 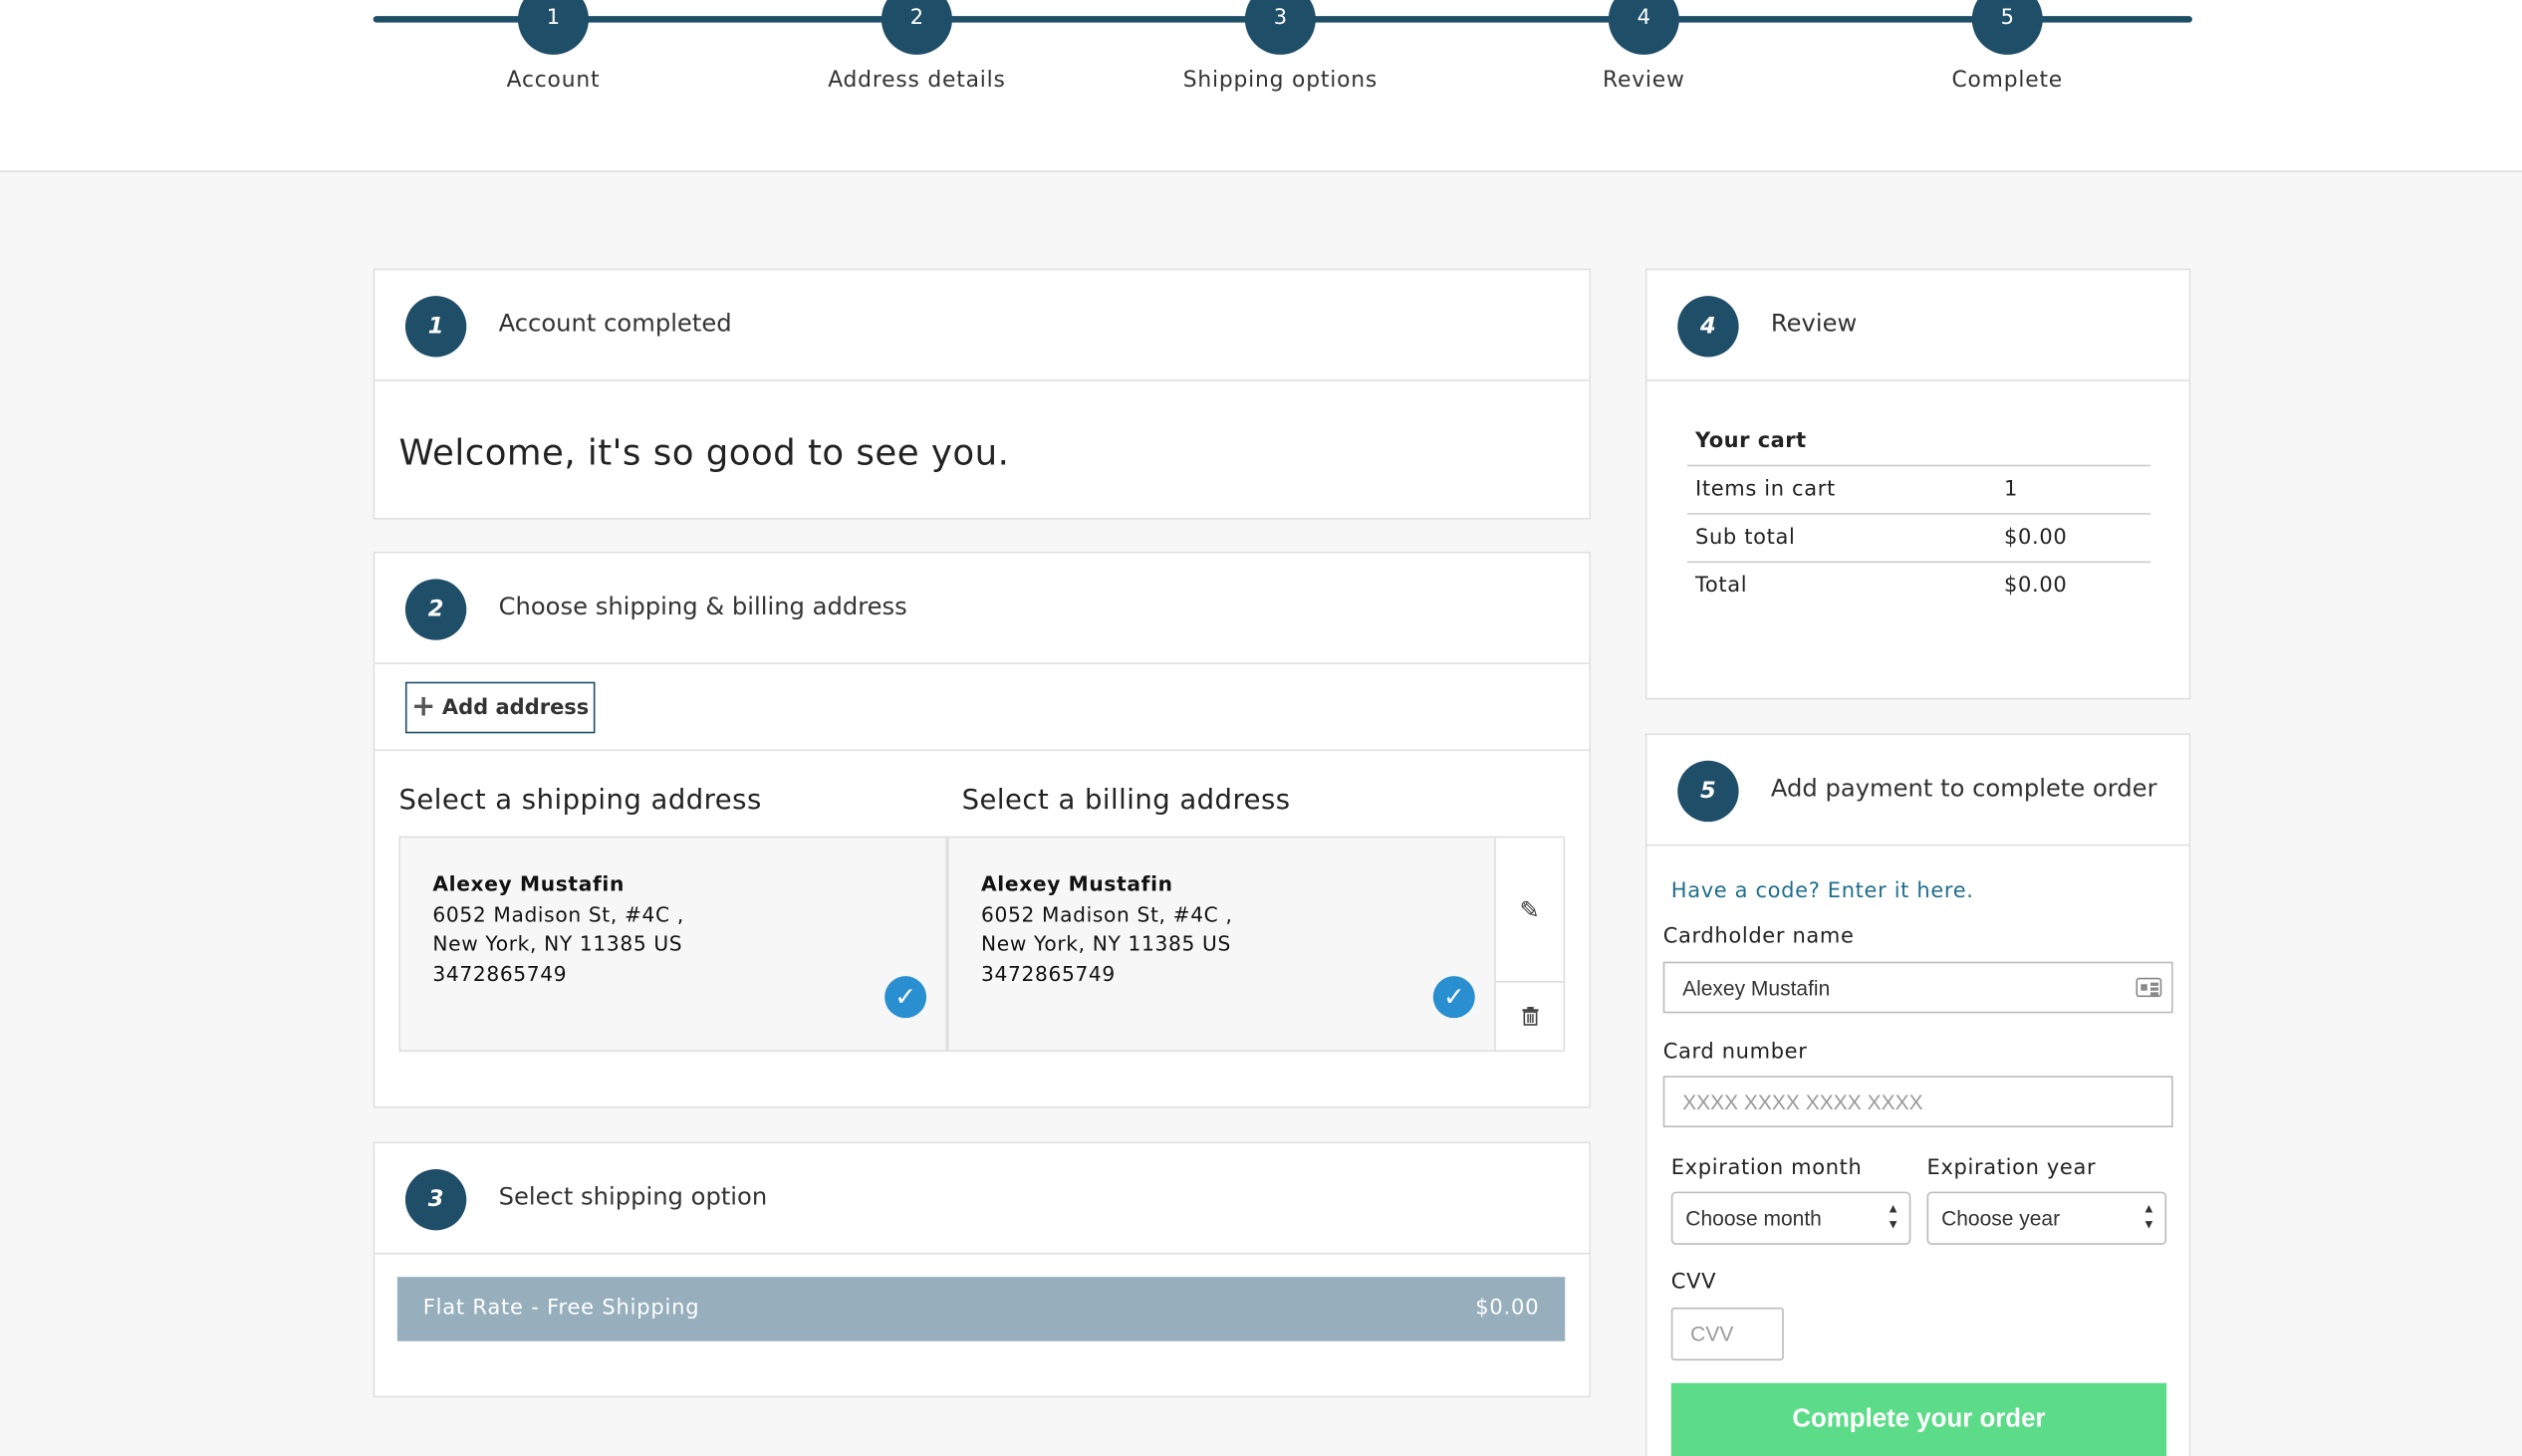 I want to click on divider, so click(x=982, y=750).